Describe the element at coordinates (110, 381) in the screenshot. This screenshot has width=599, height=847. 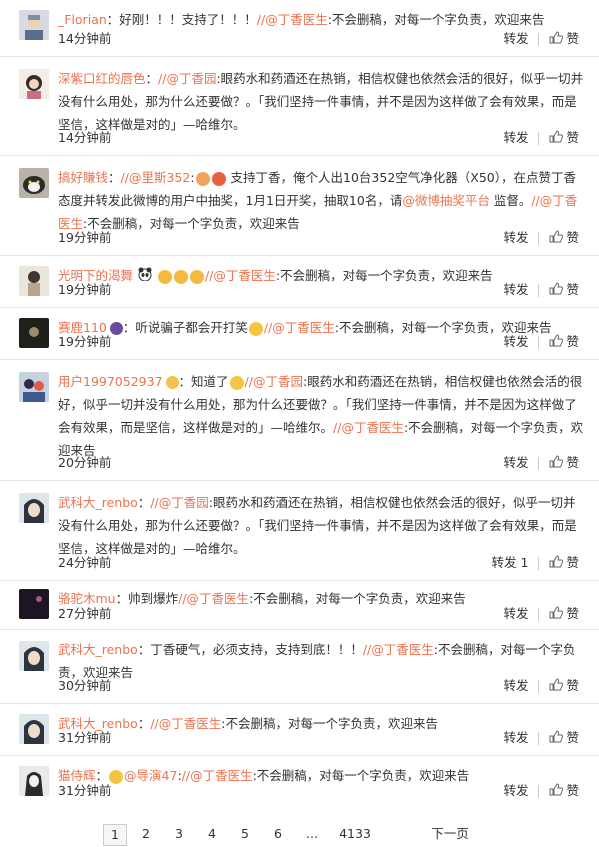
I see `comment-username: 用户1997052937` at that location.